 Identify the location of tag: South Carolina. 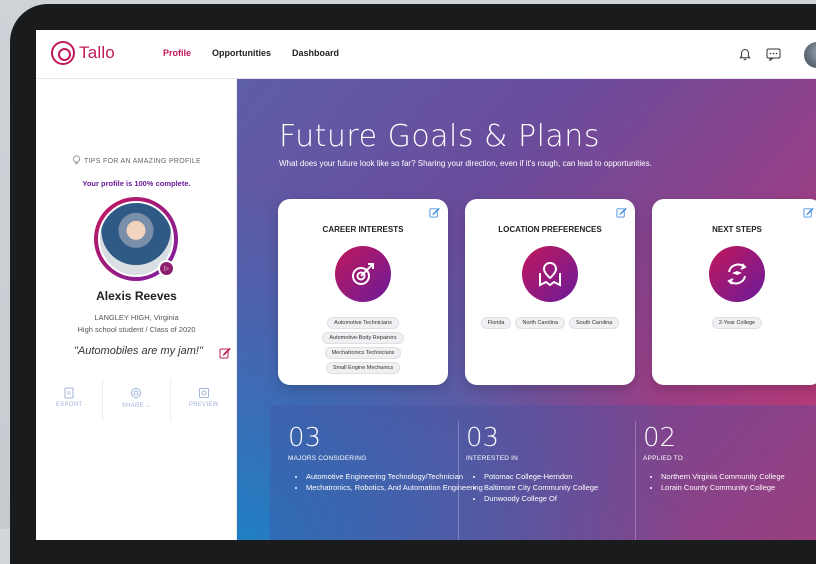
(594, 323).